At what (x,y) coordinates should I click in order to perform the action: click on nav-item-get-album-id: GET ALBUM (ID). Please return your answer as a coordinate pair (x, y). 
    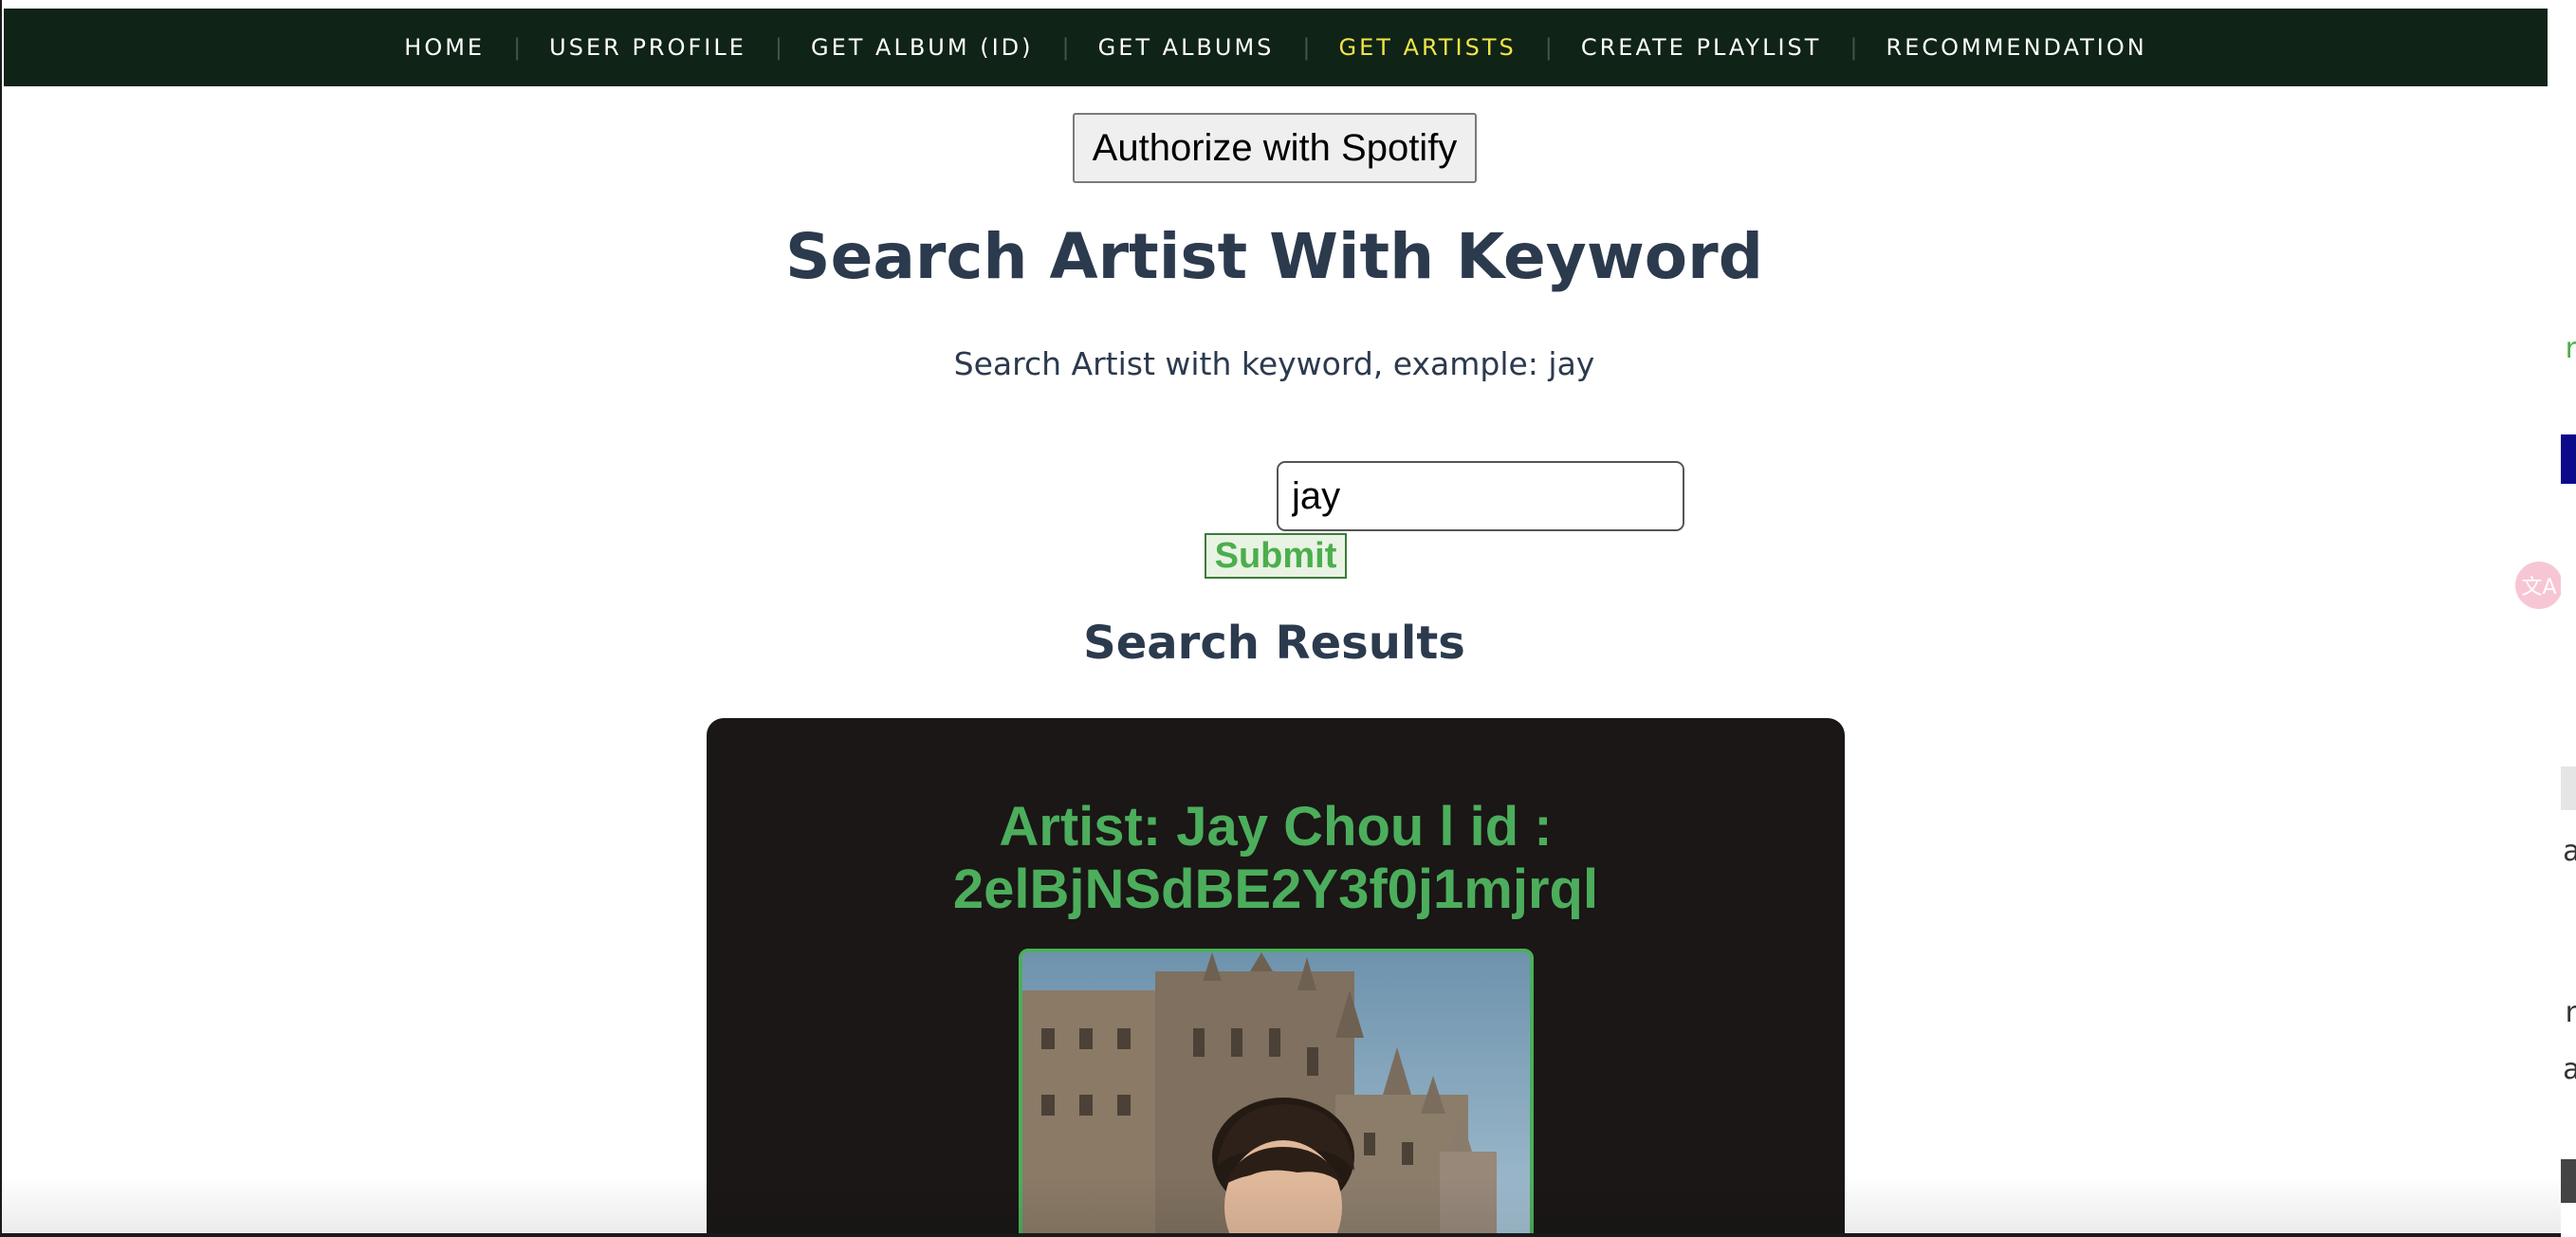
    Looking at the image, I should click on (922, 47).